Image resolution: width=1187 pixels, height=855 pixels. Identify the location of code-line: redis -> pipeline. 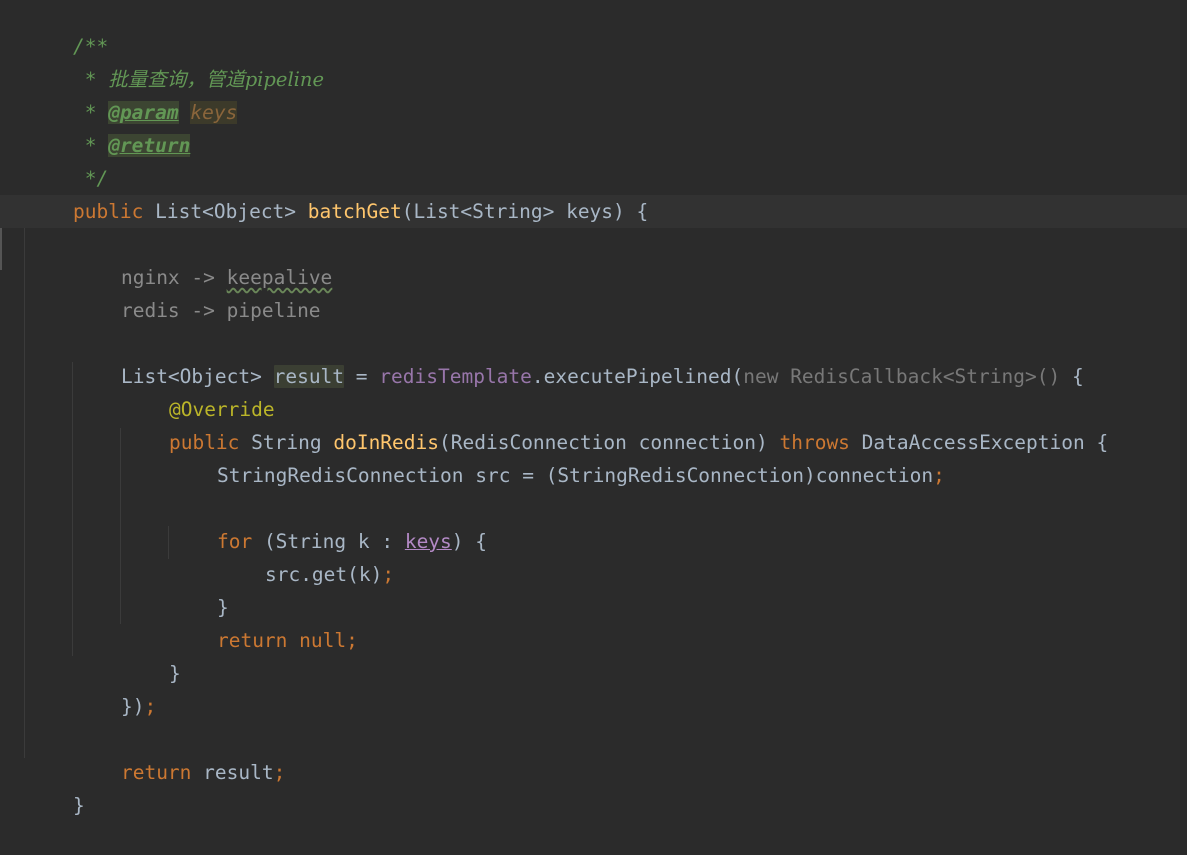
(630, 291).